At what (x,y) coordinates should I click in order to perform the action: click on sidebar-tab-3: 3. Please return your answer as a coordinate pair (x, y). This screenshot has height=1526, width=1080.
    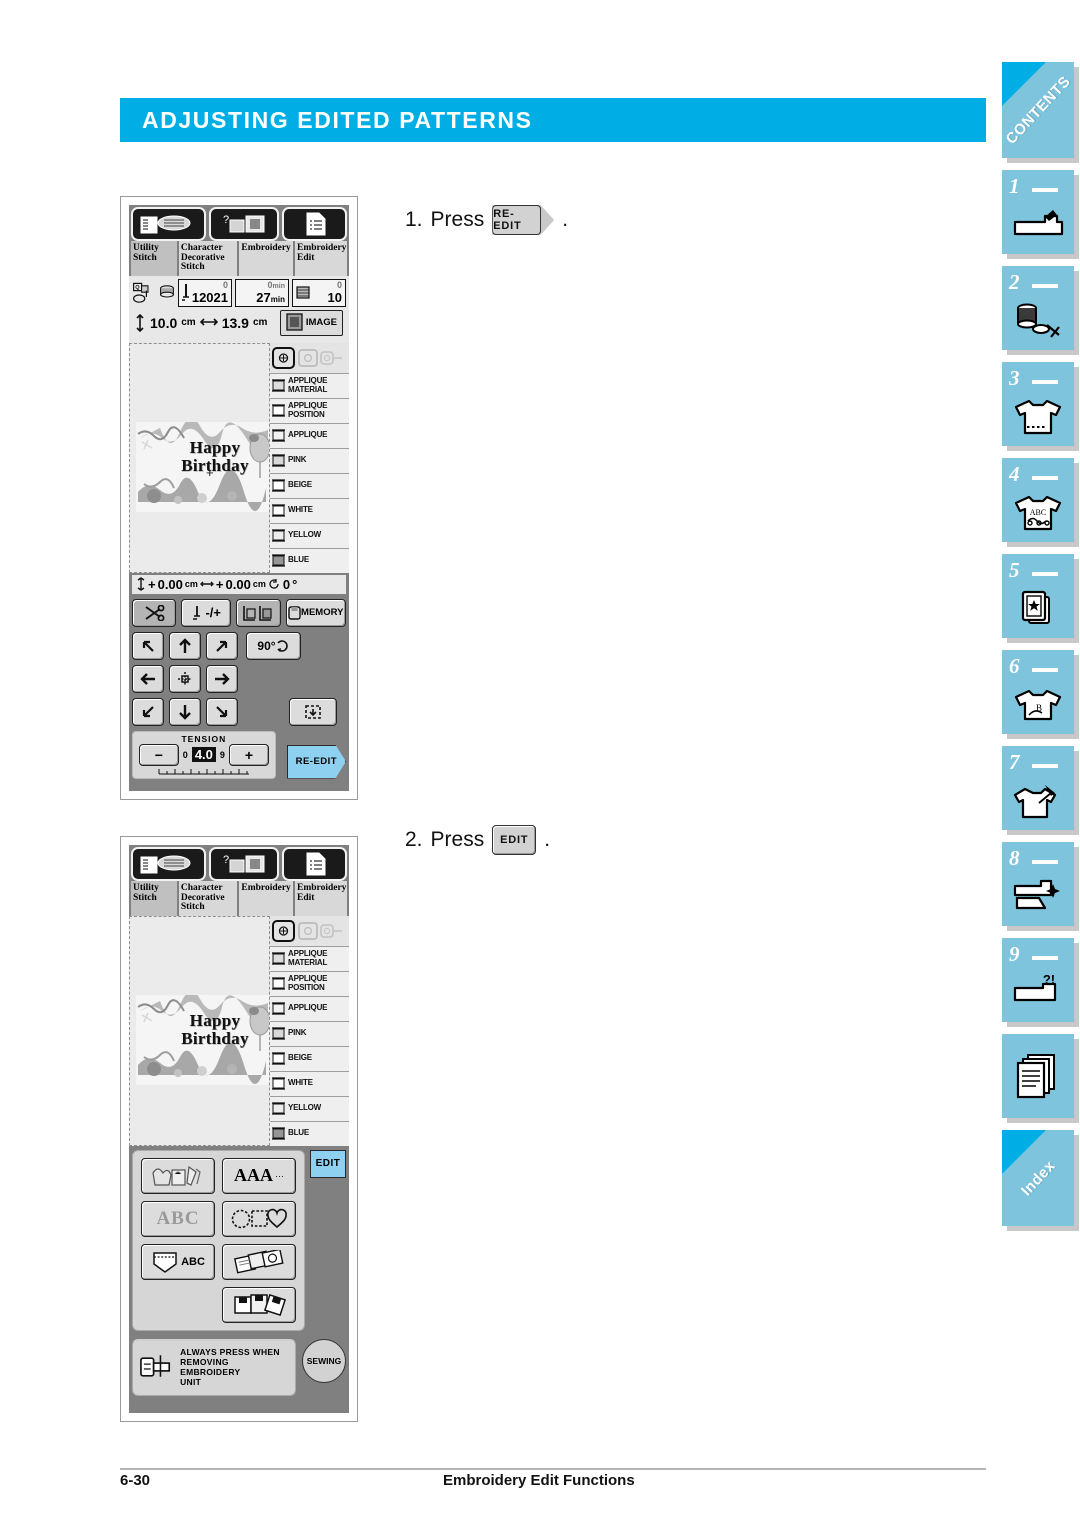
    Looking at the image, I should click on (1038, 404).